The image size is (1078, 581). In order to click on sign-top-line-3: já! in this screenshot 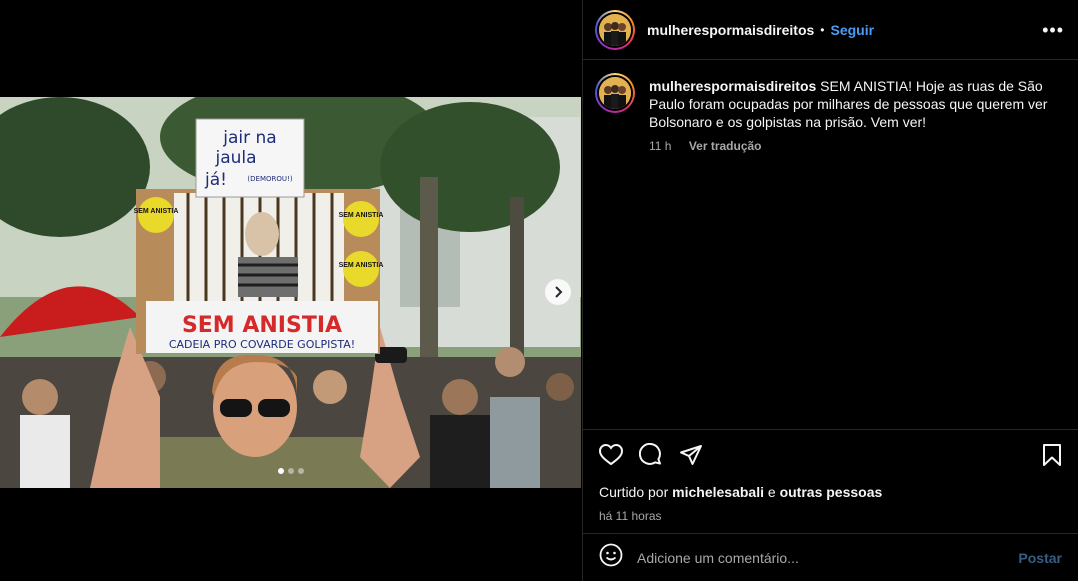, I will do `click(215, 180)`.